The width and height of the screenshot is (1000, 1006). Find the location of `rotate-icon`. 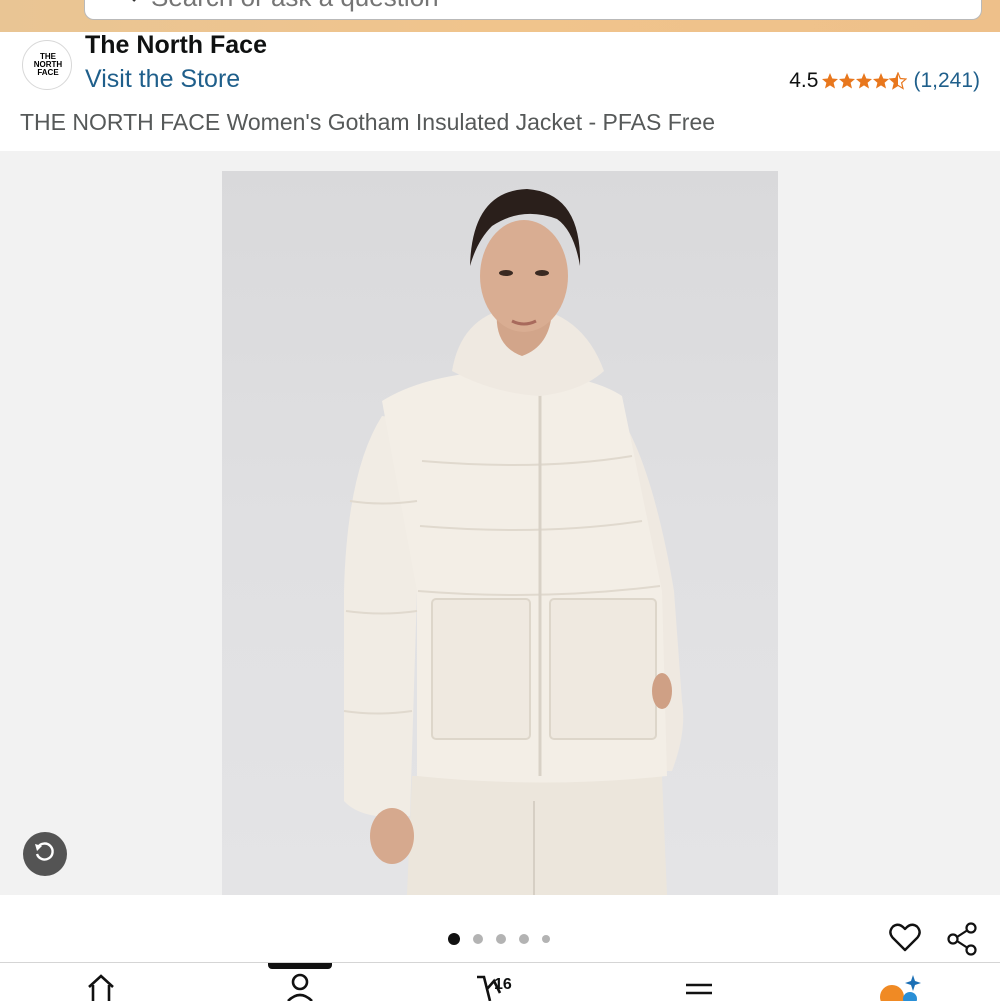

rotate-icon is located at coordinates (45, 854).